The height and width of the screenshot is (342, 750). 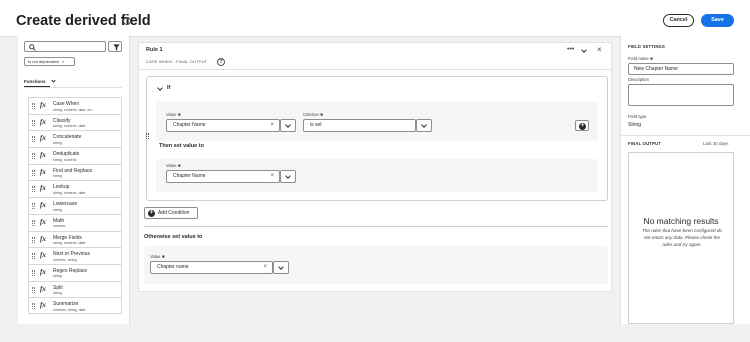 I want to click on function-name: Find and Replace, so click(x=73, y=170).